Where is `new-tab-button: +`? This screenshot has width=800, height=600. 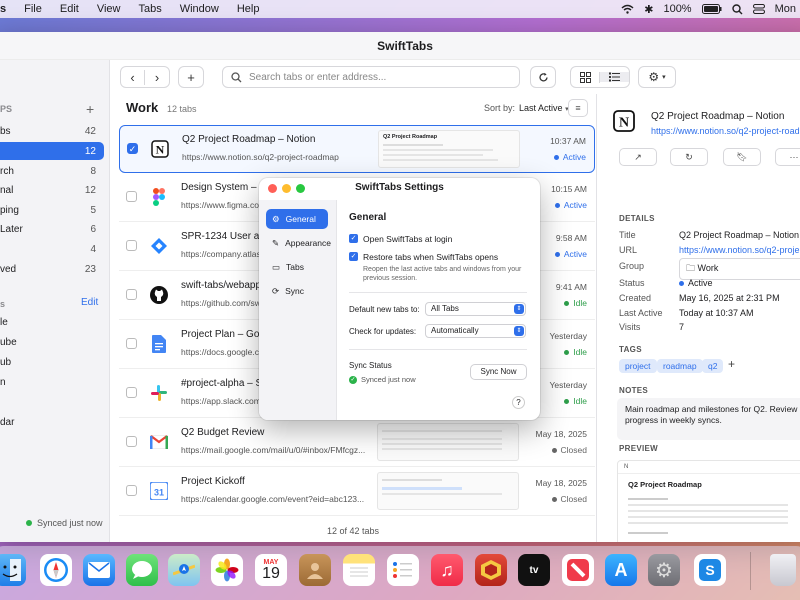 new-tab-button: + is located at coordinates (191, 77).